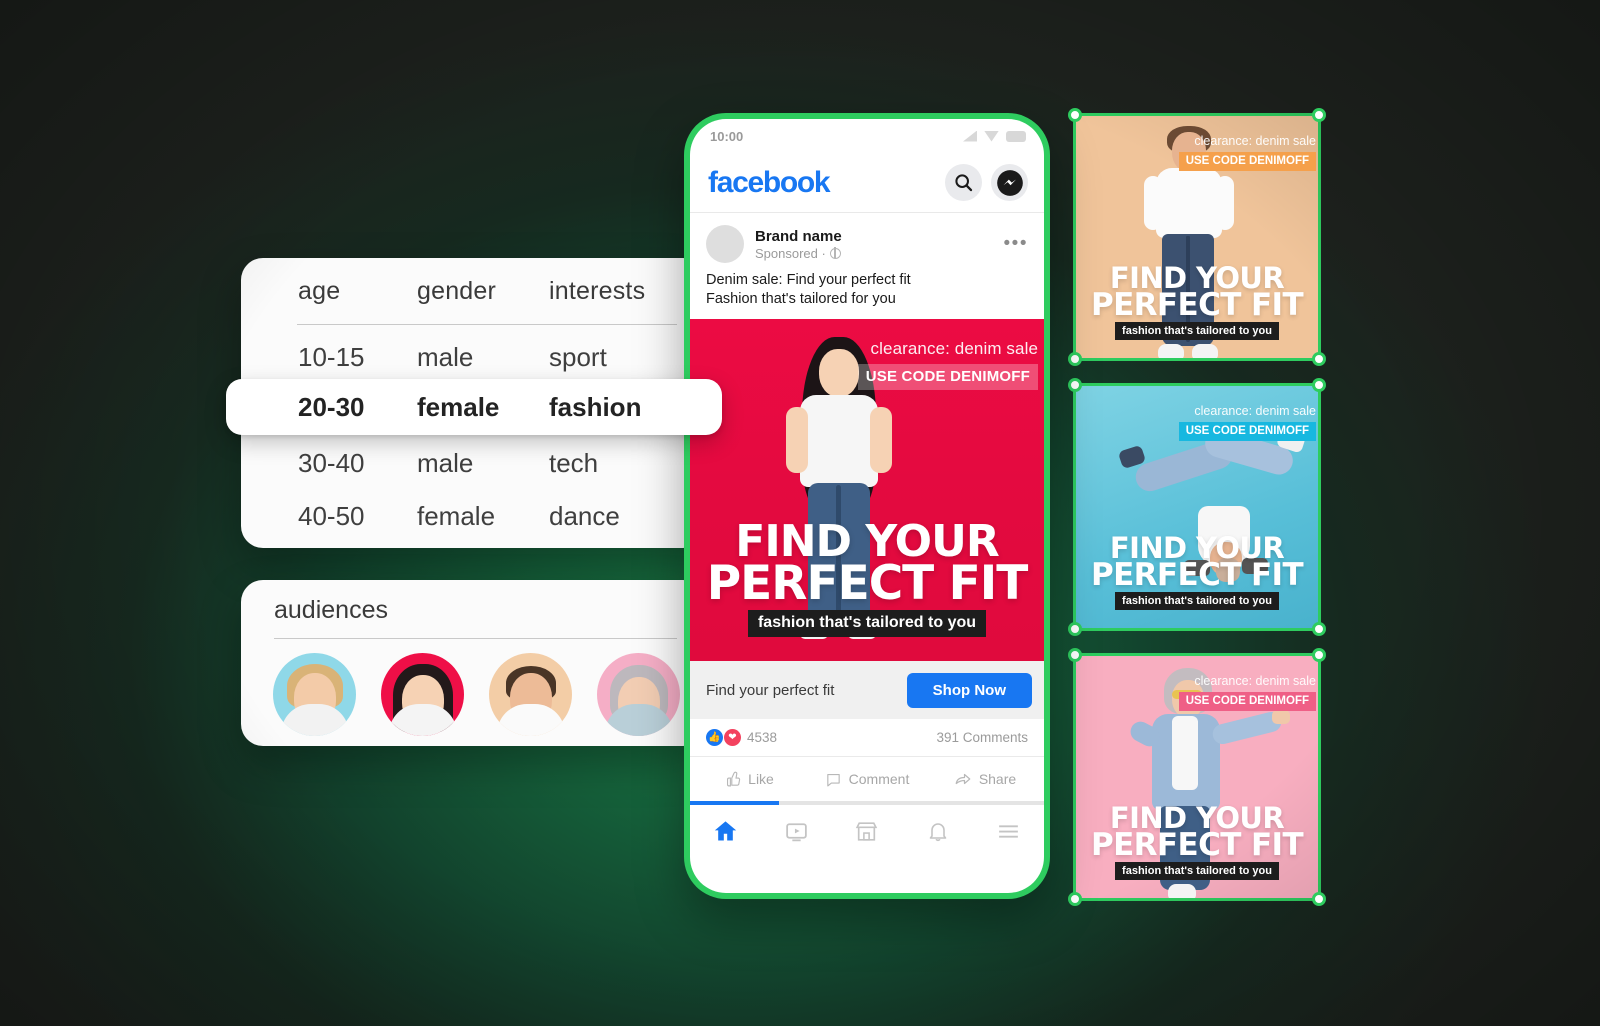 This screenshot has width=1600, height=1026. I want to click on cta-text: Find your perfect fit, so click(770, 690).